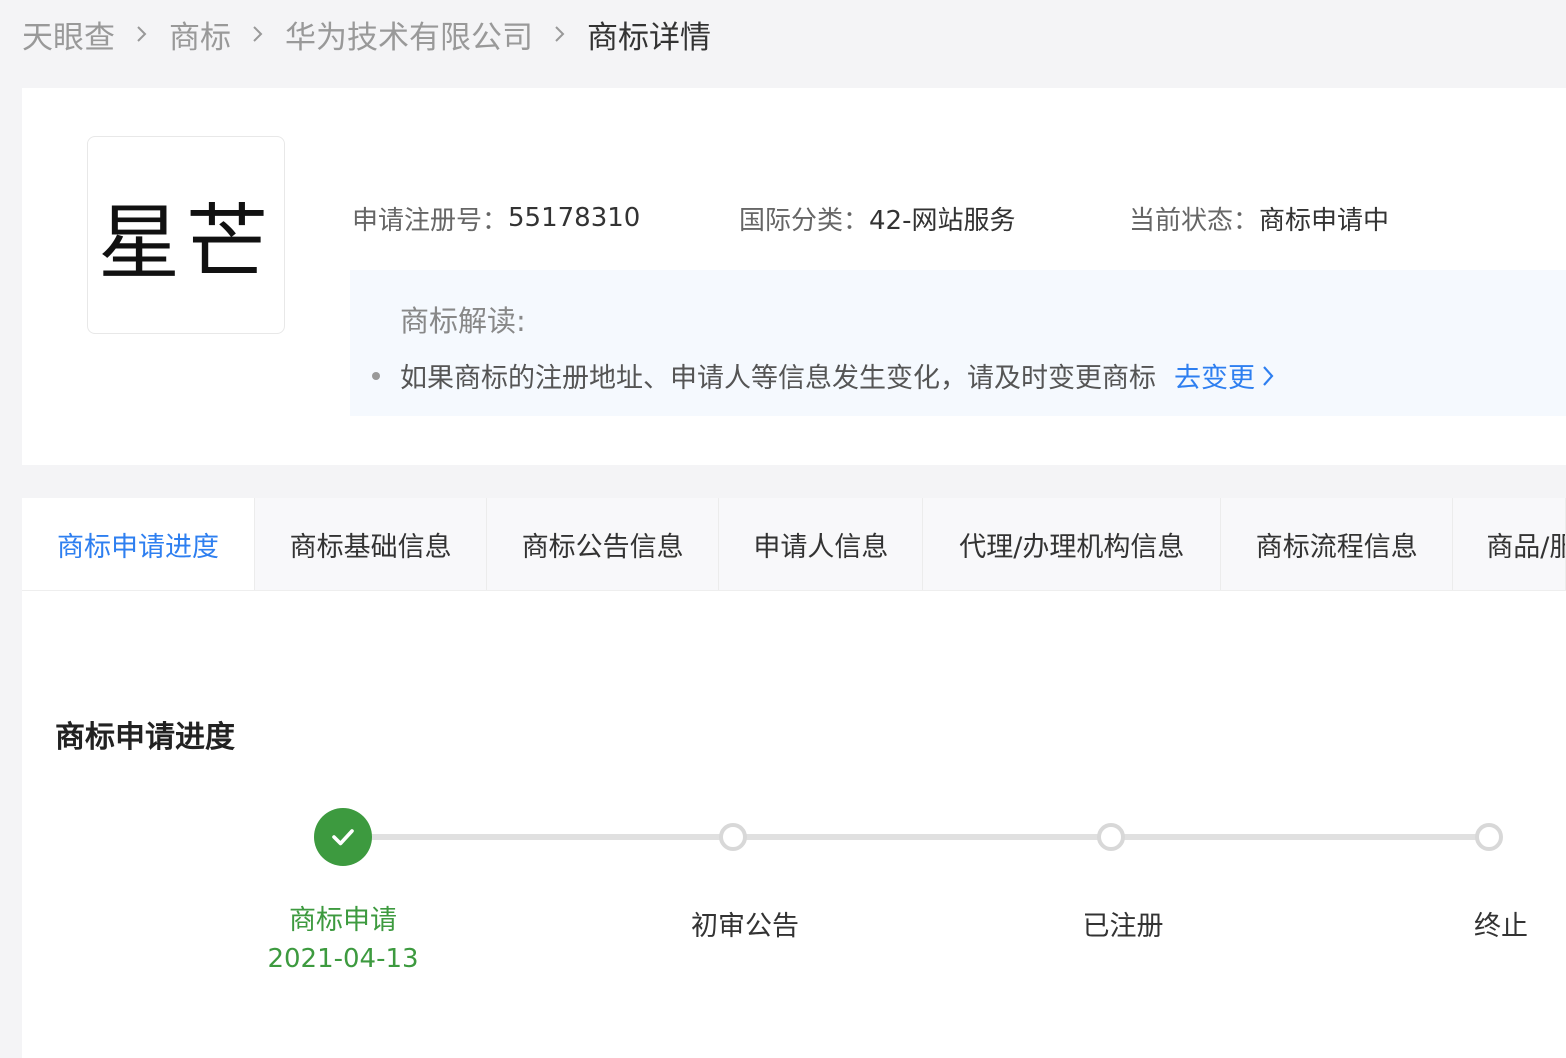 The width and height of the screenshot is (1566, 1058). I want to click on class-field: 国际分类： 42-网站服务, so click(877, 218).